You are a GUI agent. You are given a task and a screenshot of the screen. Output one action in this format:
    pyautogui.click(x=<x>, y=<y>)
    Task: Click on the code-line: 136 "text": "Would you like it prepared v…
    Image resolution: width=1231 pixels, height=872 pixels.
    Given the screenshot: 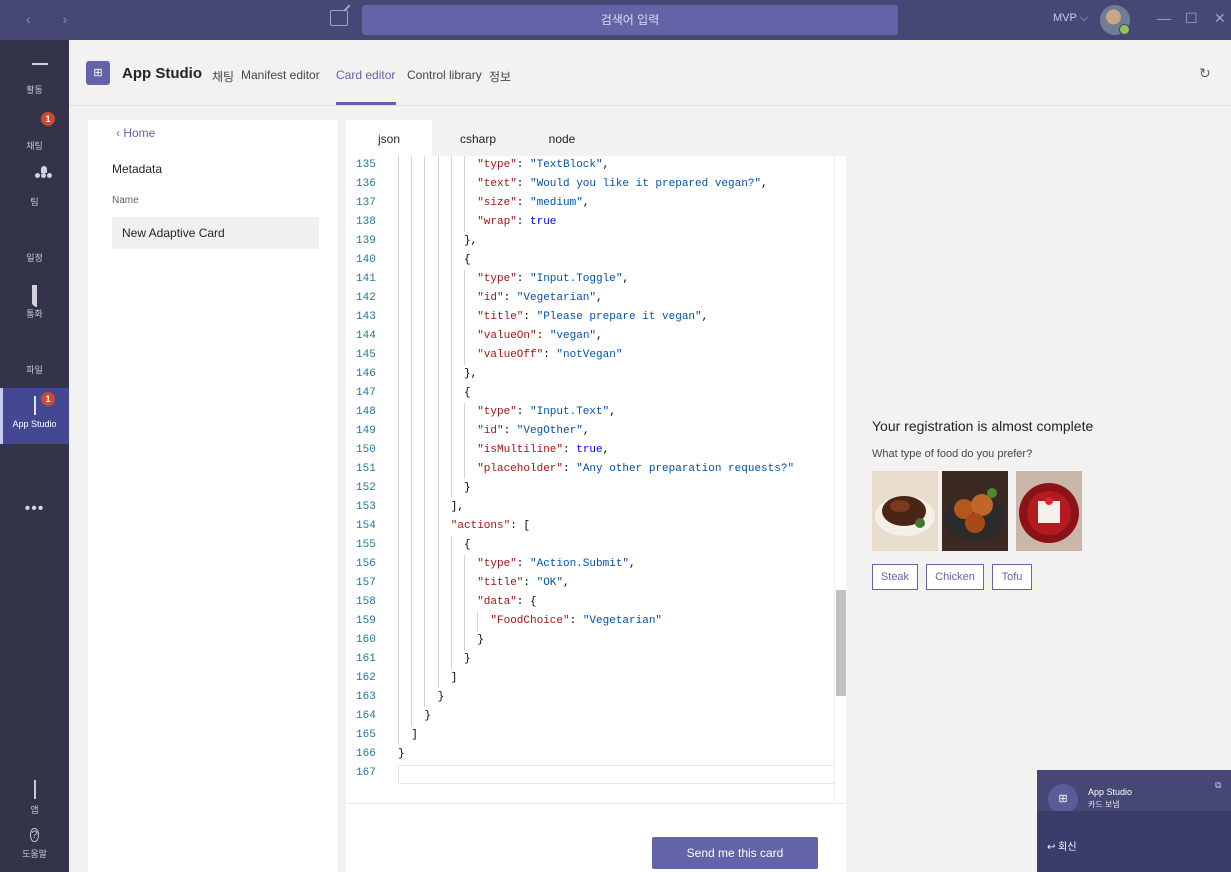 What is the action you would take?
    pyautogui.click(x=591, y=184)
    